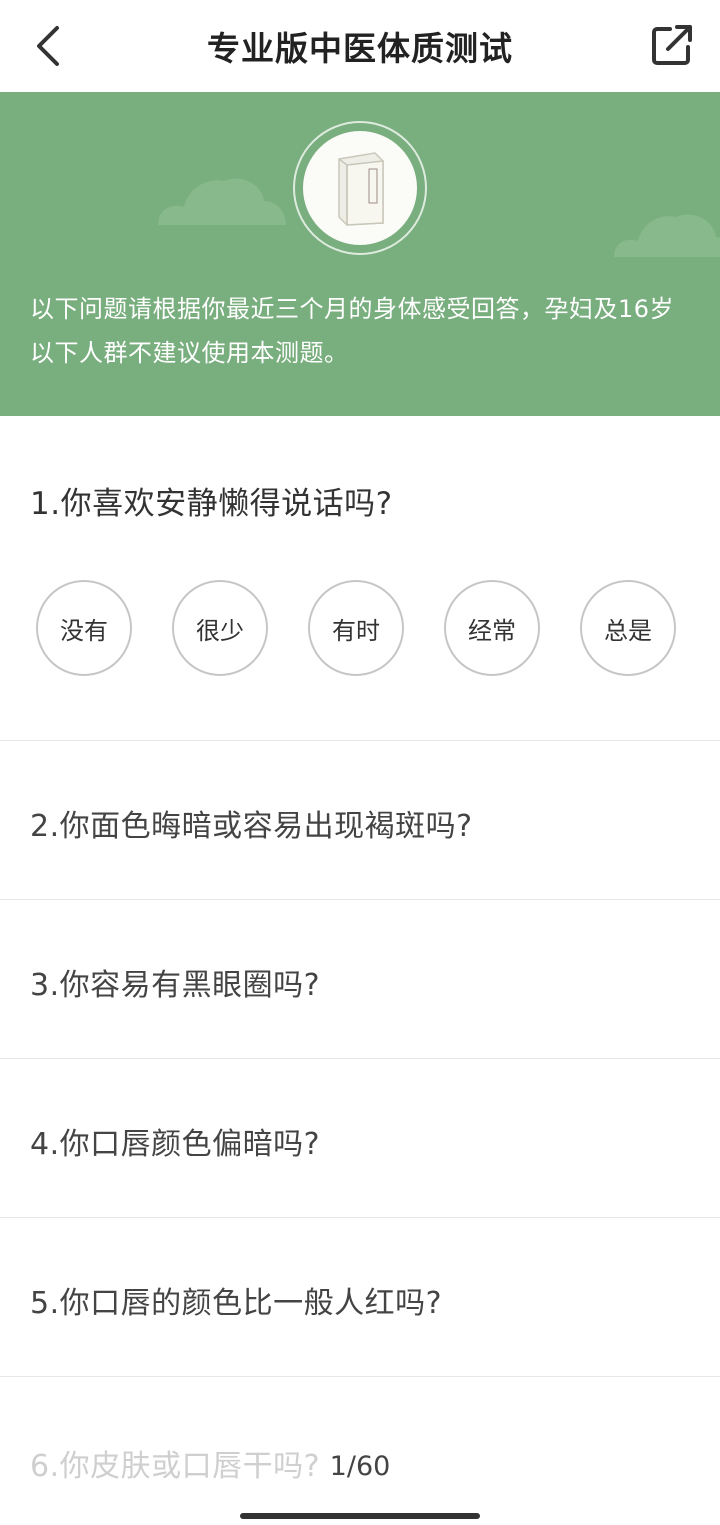 The width and height of the screenshot is (720, 1525). What do you see at coordinates (84, 628) in the screenshot?
I see `option-never: 没有` at bounding box center [84, 628].